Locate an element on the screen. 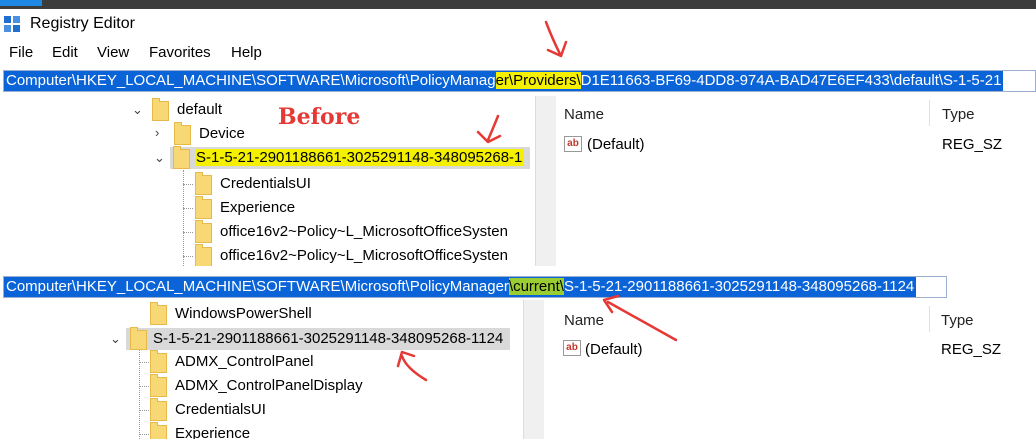 This screenshot has height=439, width=1036. registry-editor-icon is located at coordinates (13, 25).